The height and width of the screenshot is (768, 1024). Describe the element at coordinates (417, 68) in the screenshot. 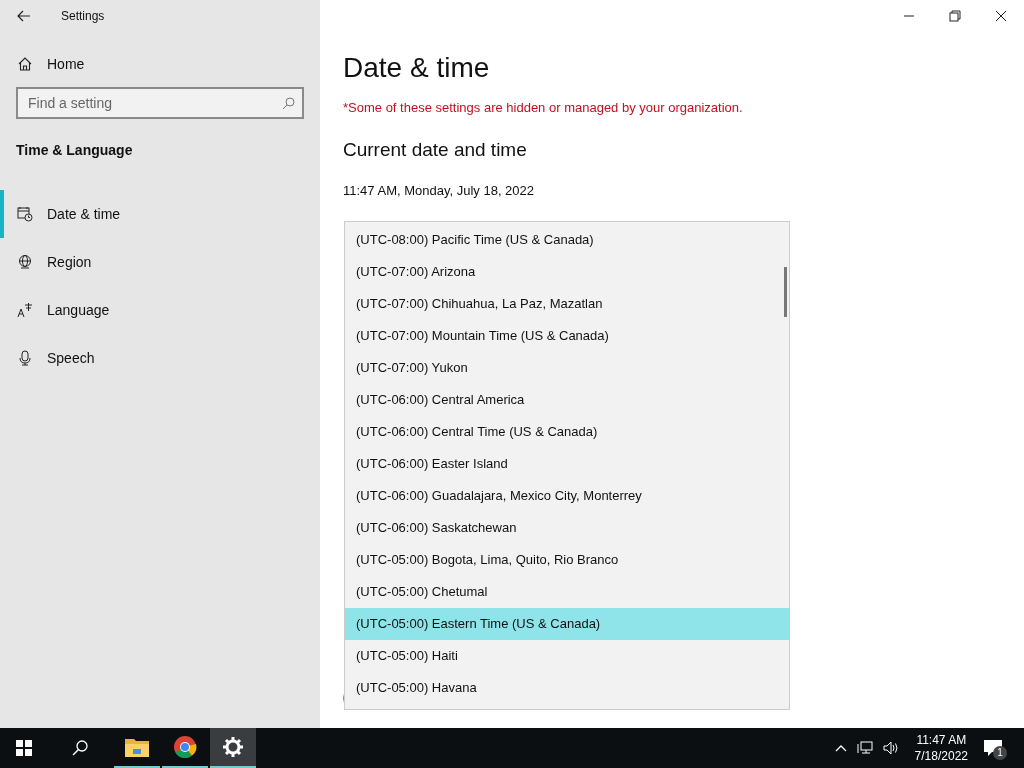

I see `page-title: Date & time` at that location.